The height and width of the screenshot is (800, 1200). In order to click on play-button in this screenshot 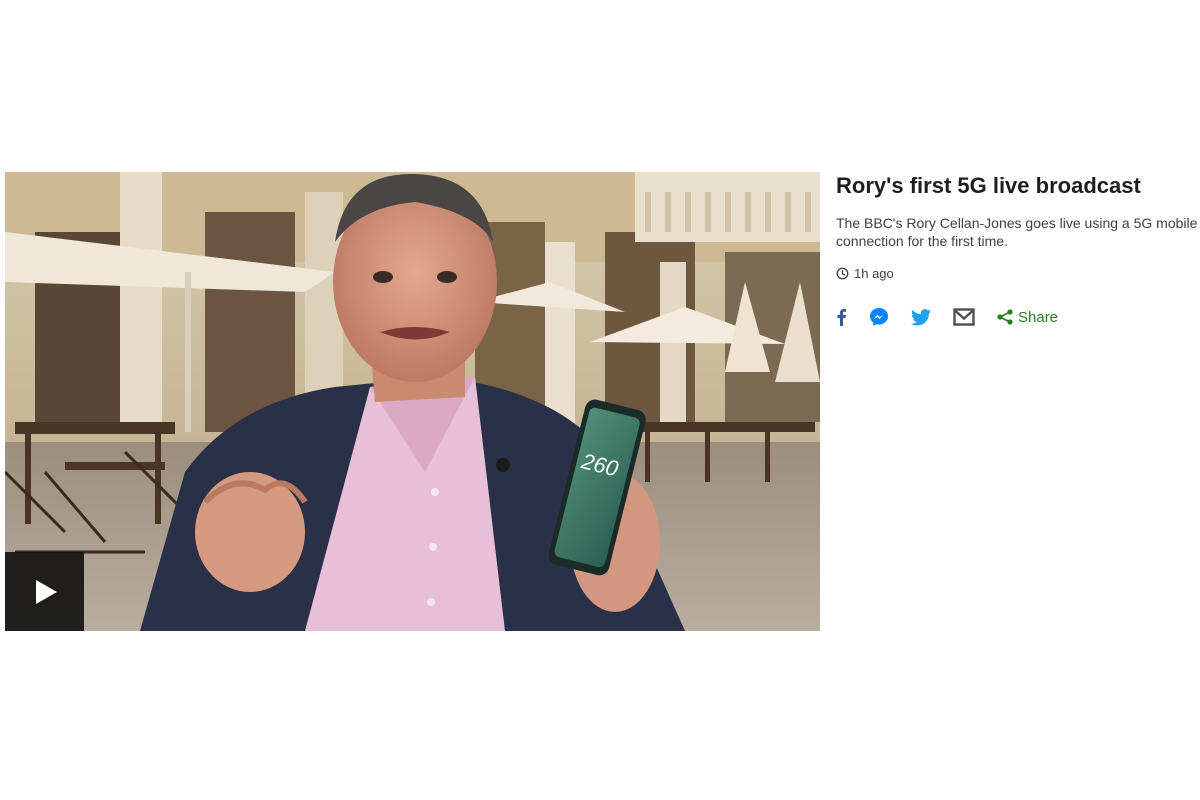, I will do `click(44, 591)`.